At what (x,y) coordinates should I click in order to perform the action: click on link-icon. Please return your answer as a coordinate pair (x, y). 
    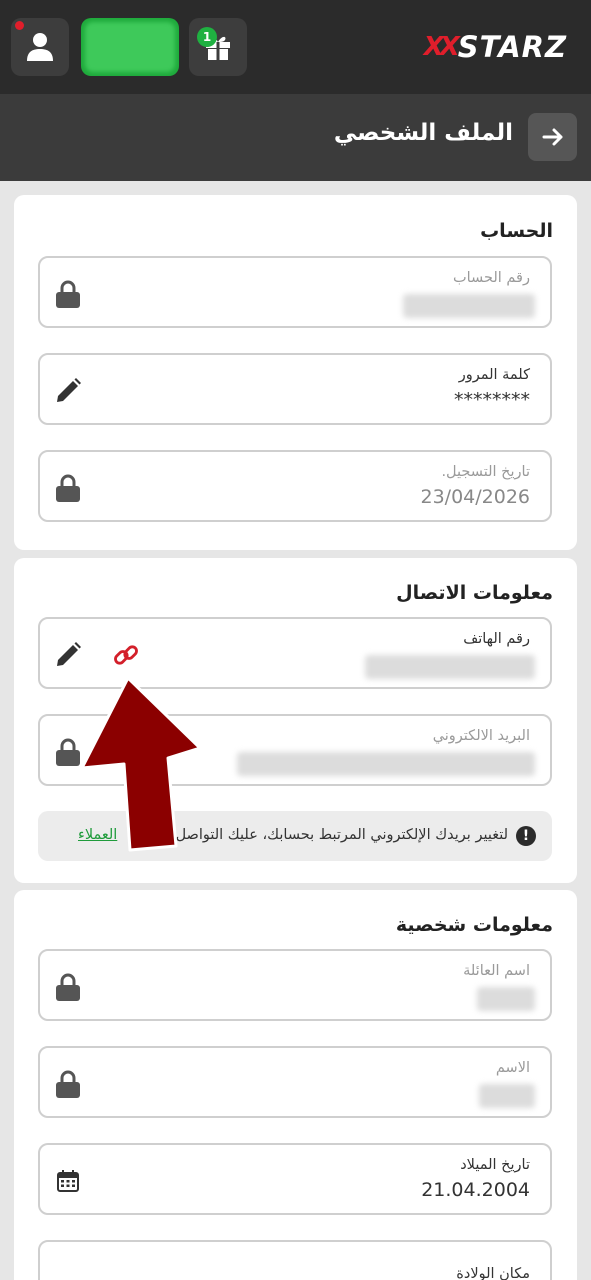
    Looking at the image, I should click on (126, 655).